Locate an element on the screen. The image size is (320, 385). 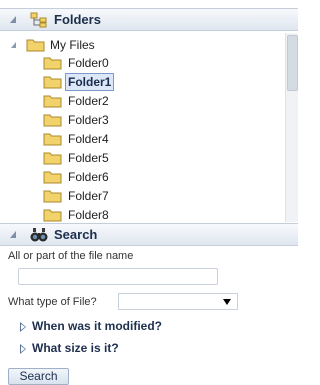
binoculars-icon is located at coordinates (39, 235).